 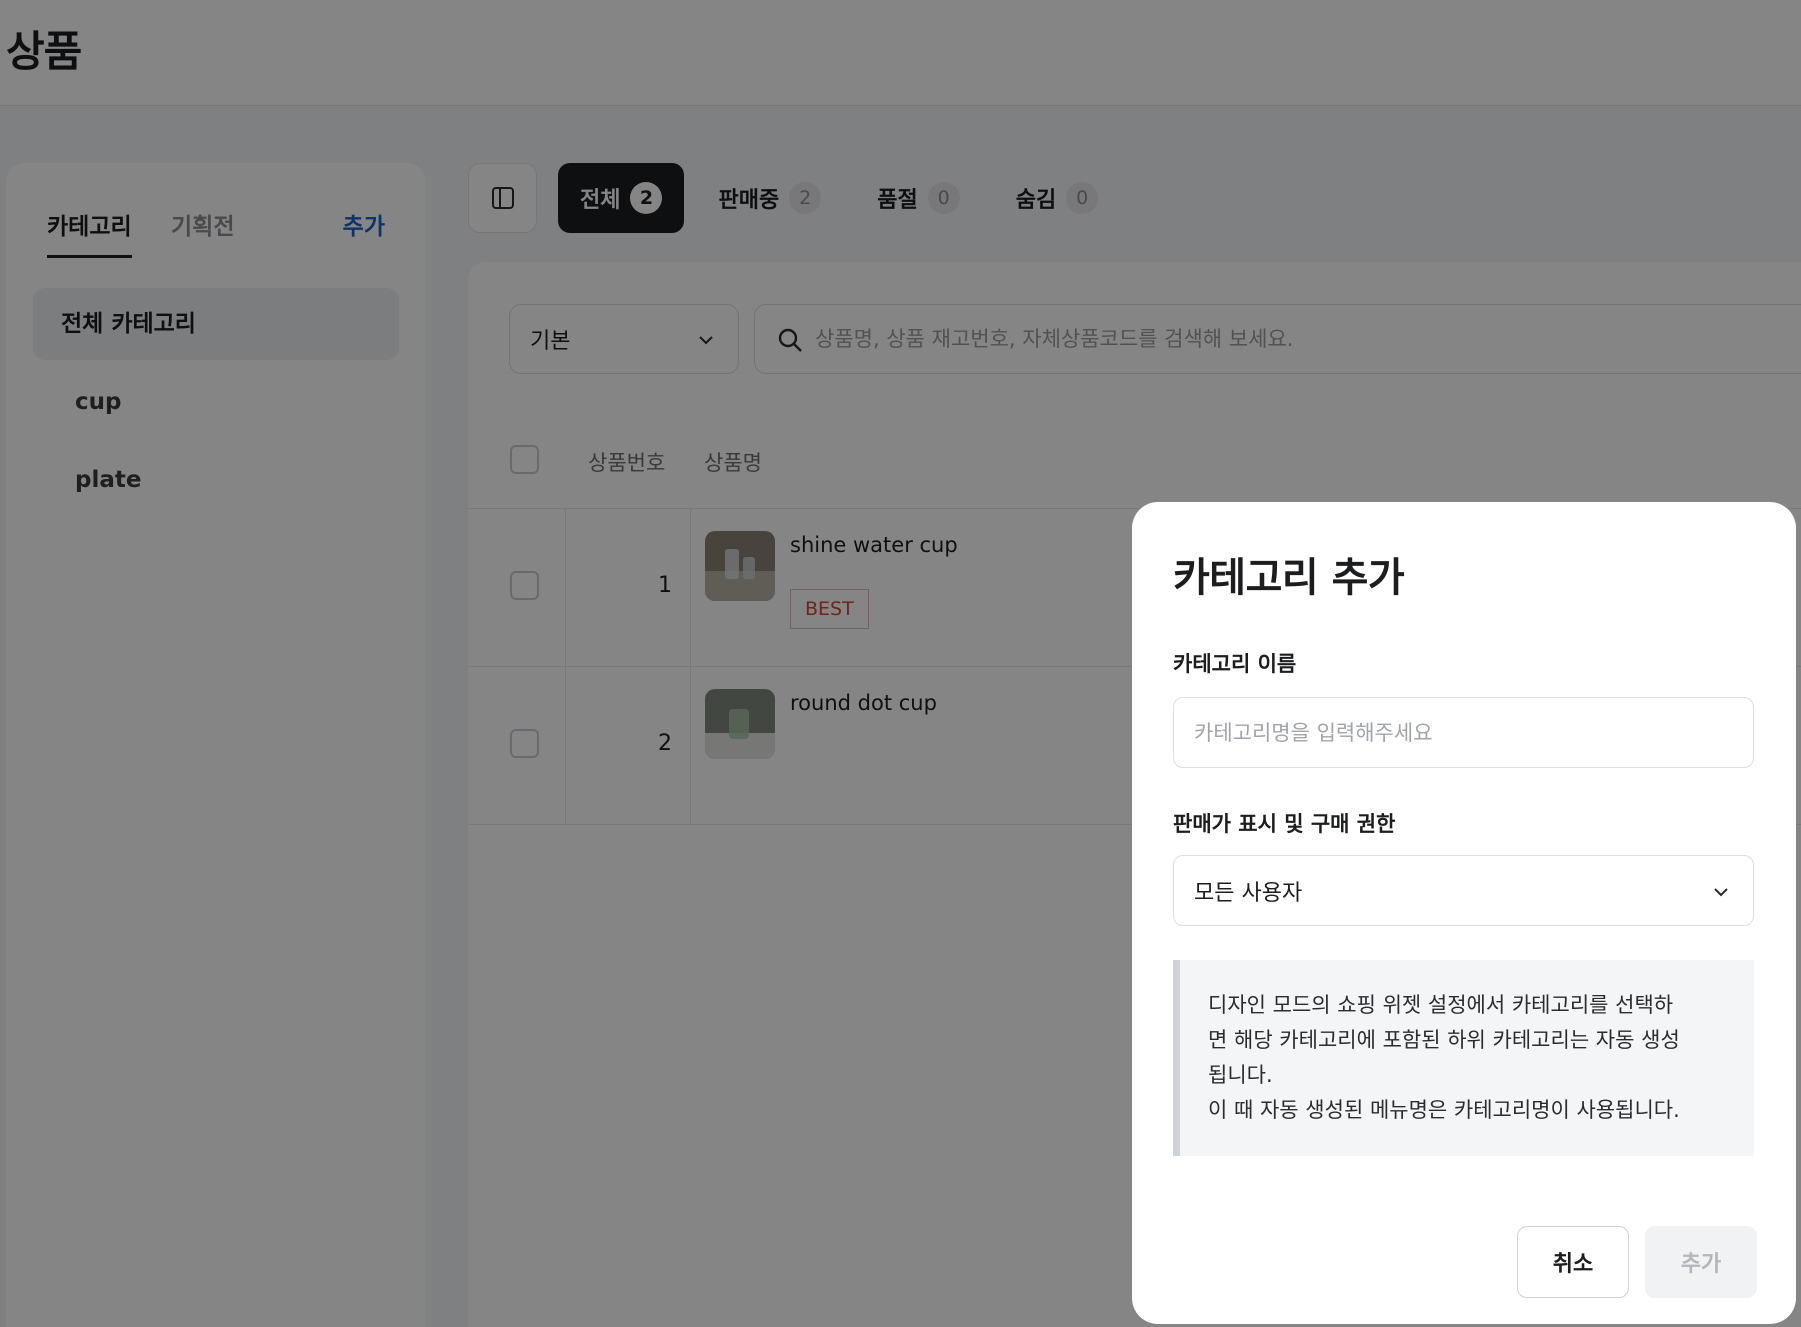 What do you see at coordinates (1721, 892) in the screenshot?
I see `chevron-down-icon` at bounding box center [1721, 892].